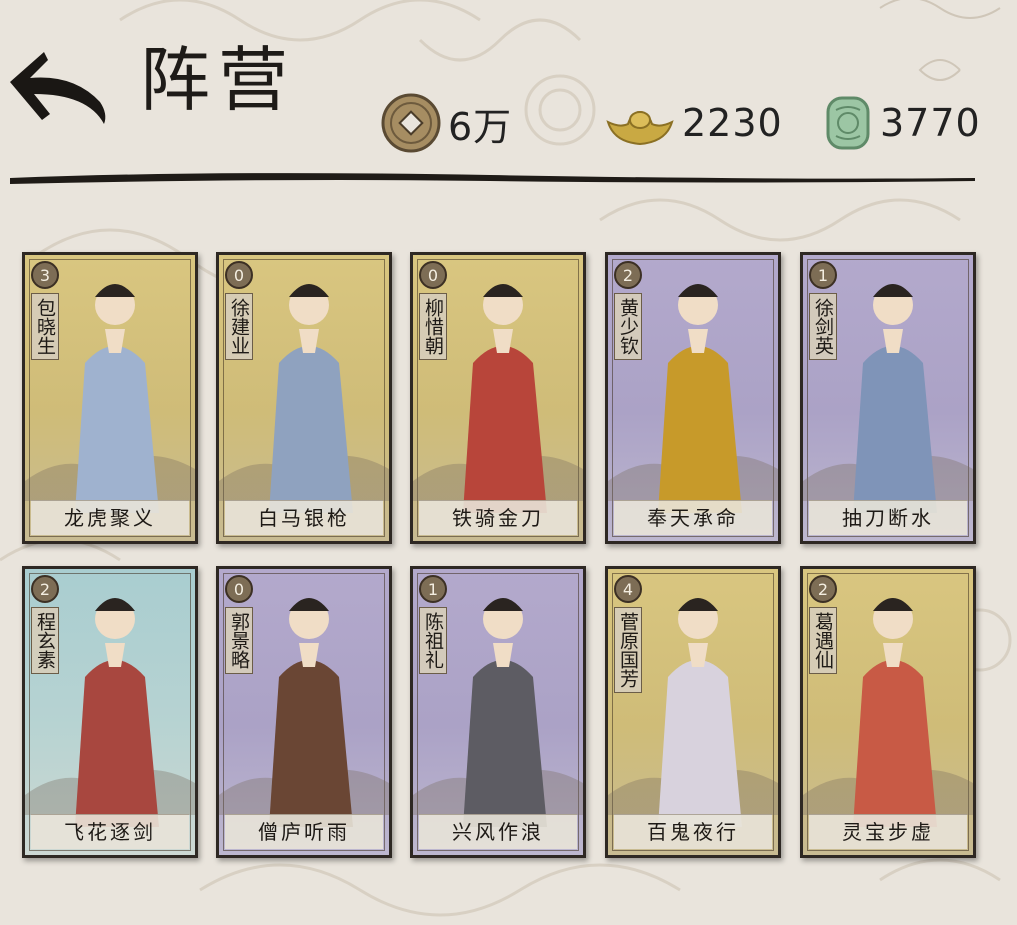 The image size is (1017, 925). What do you see at coordinates (433, 326) in the screenshot?
I see `character-name: 柳惜朝` at bounding box center [433, 326].